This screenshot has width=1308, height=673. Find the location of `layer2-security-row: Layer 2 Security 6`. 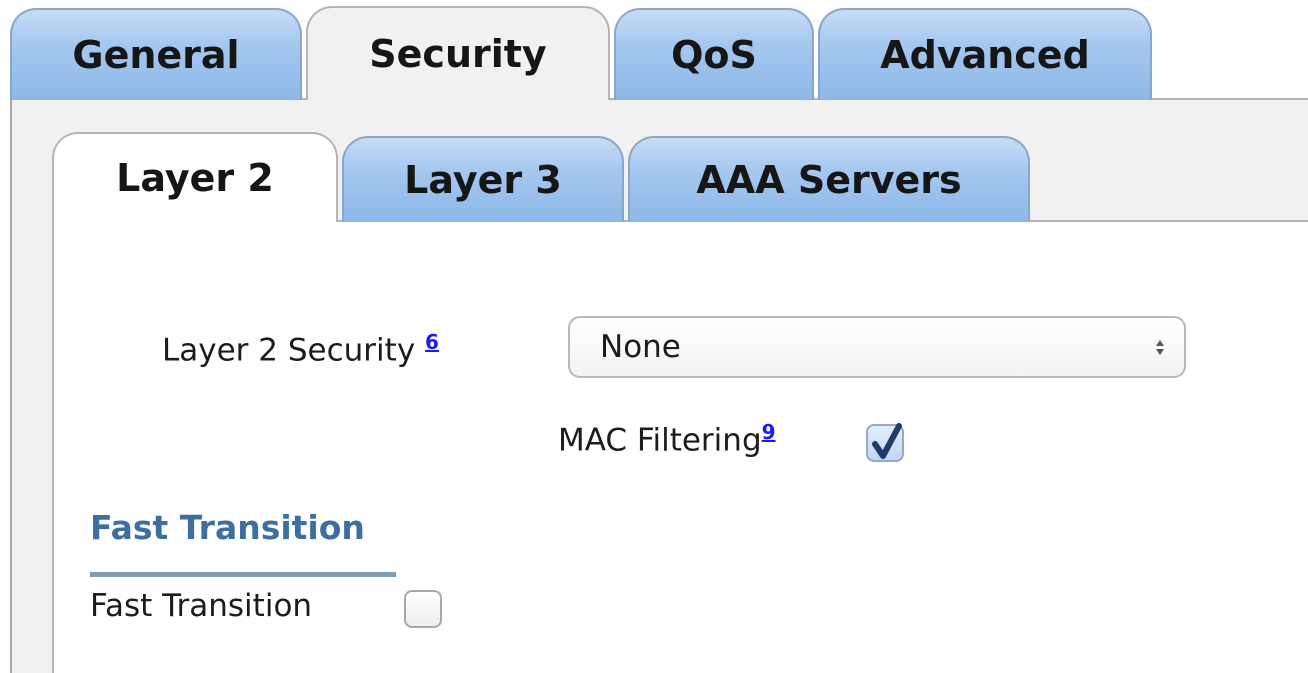

layer2-security-row: Layer 2 Security 6 is located at coordinates (300, 349).